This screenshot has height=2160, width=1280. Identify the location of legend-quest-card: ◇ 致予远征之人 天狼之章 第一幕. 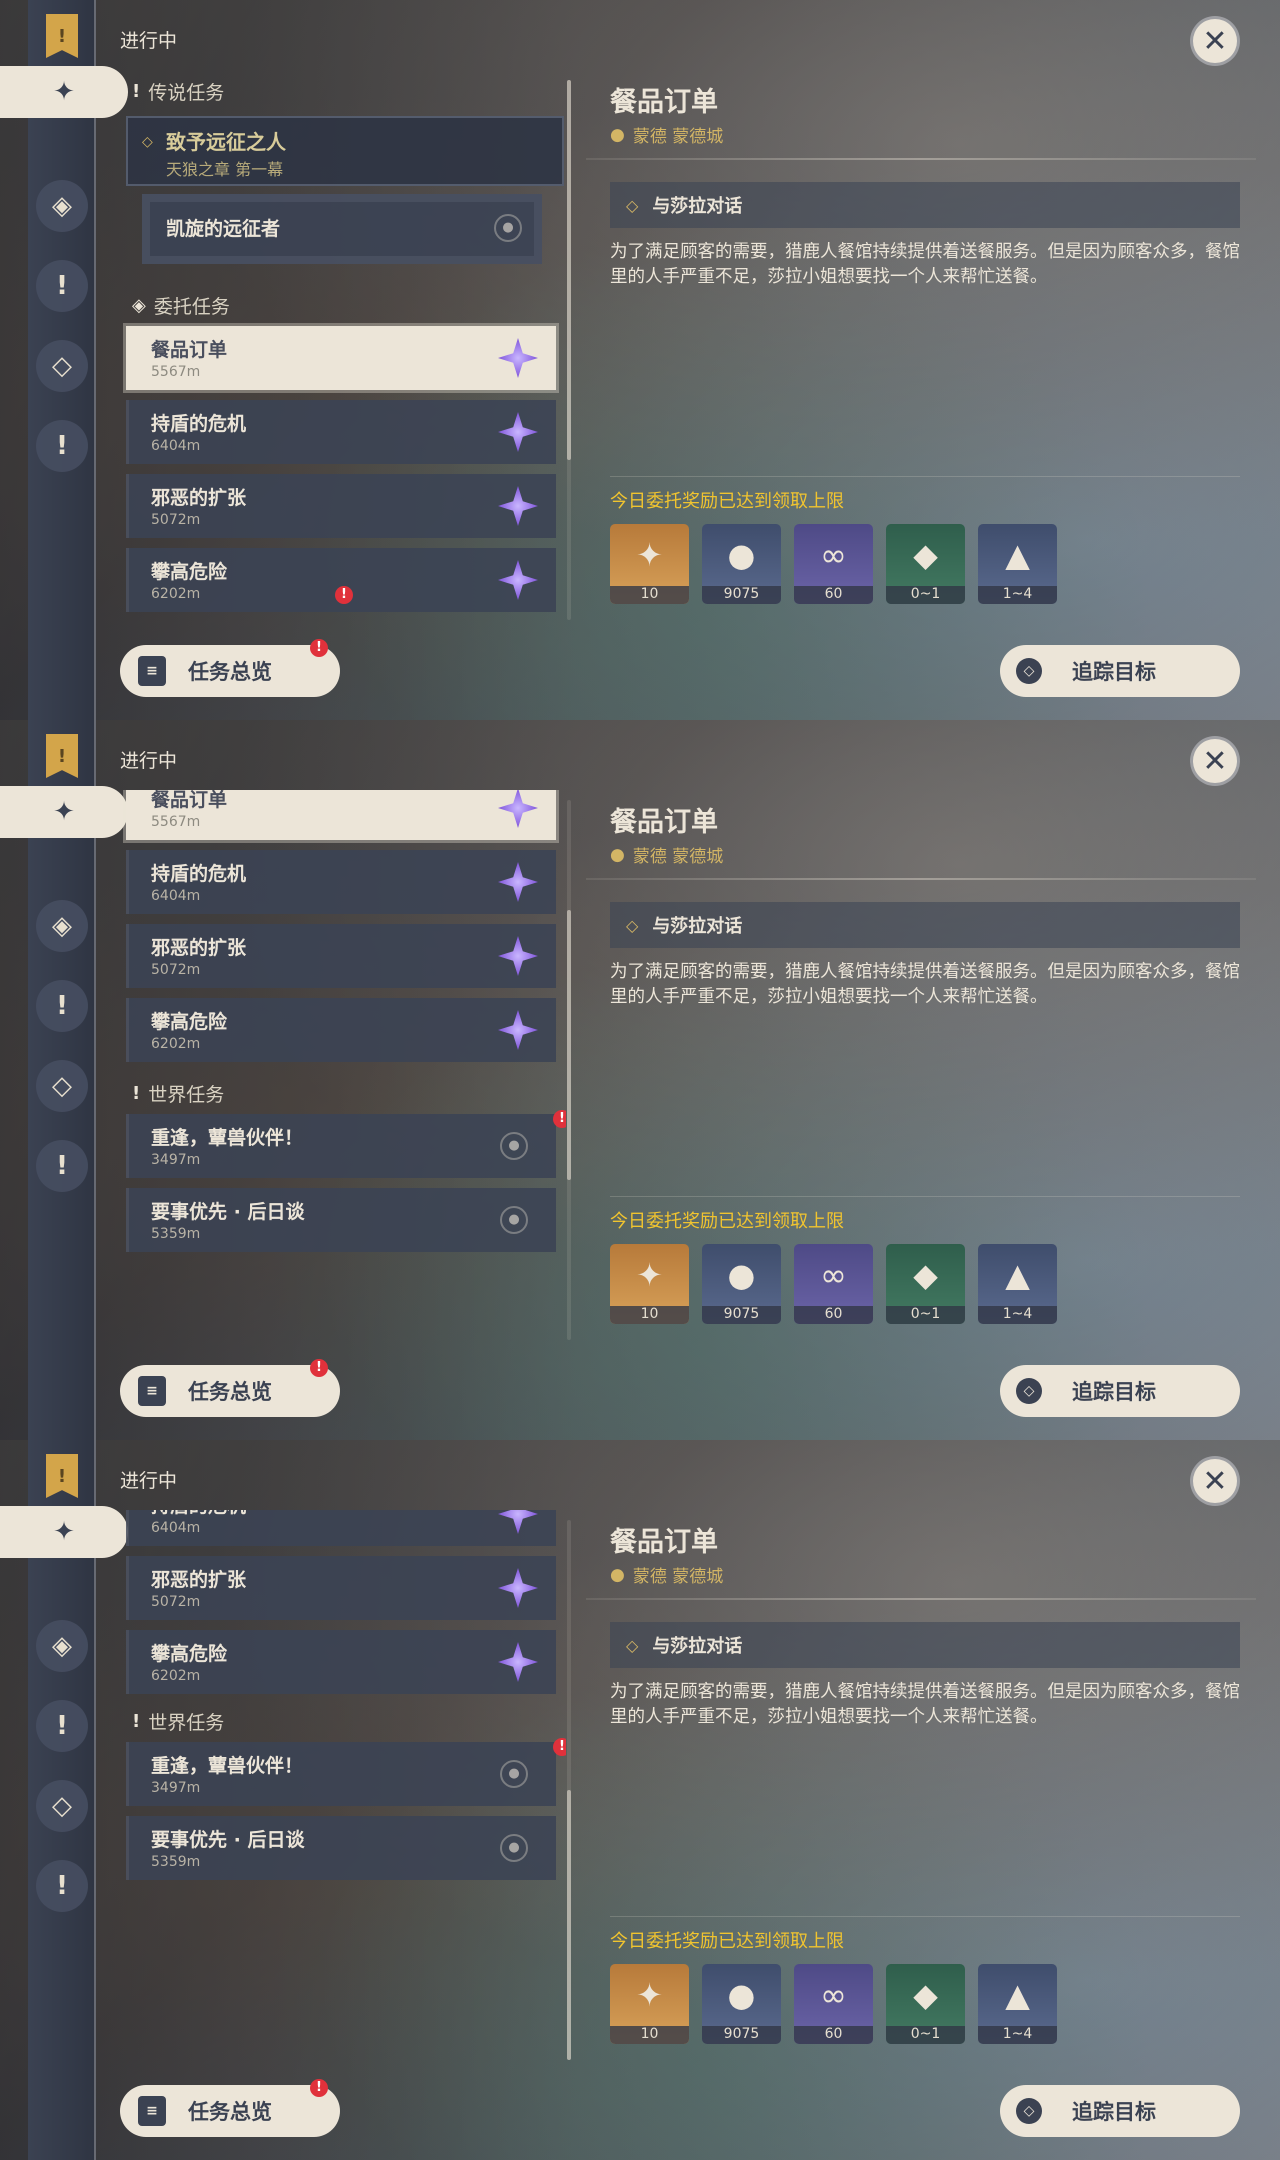
(345, 151).